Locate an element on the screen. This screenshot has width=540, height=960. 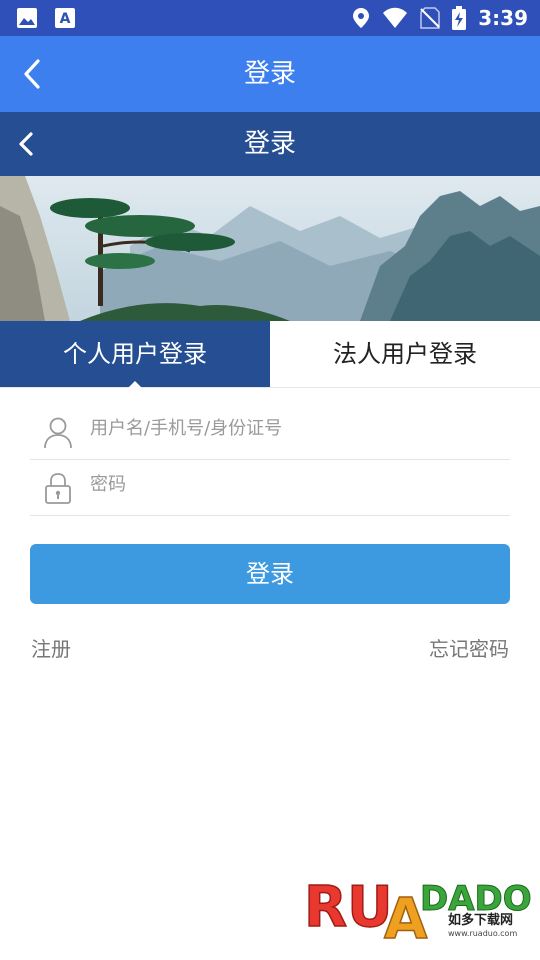
login-button: 登录 is located at coordinates (270, 574).